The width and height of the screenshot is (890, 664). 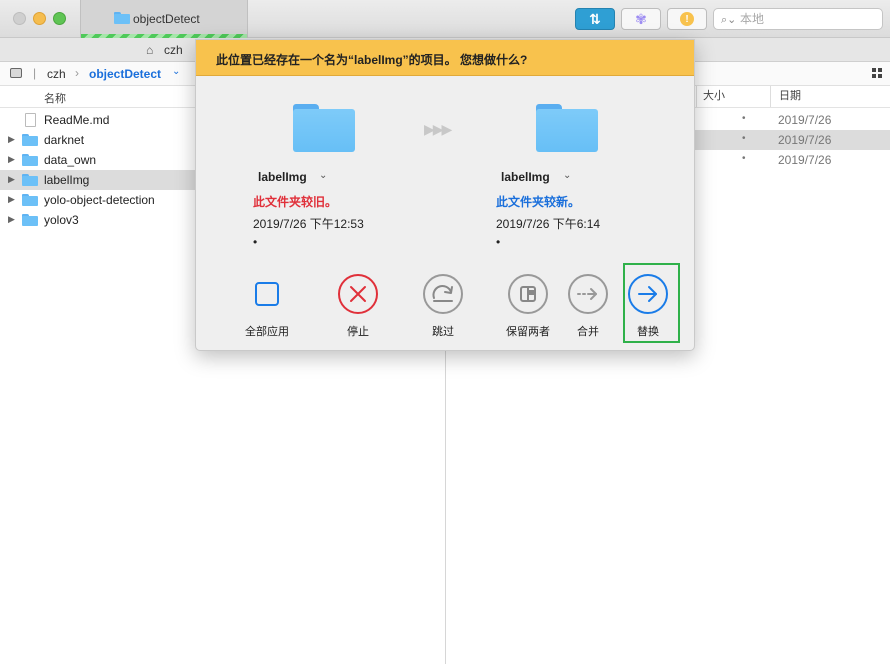 What do you see at coordinates (39, 18) in the screenshot?
I see `minimize-window-button` at bounding box center [39, 18].